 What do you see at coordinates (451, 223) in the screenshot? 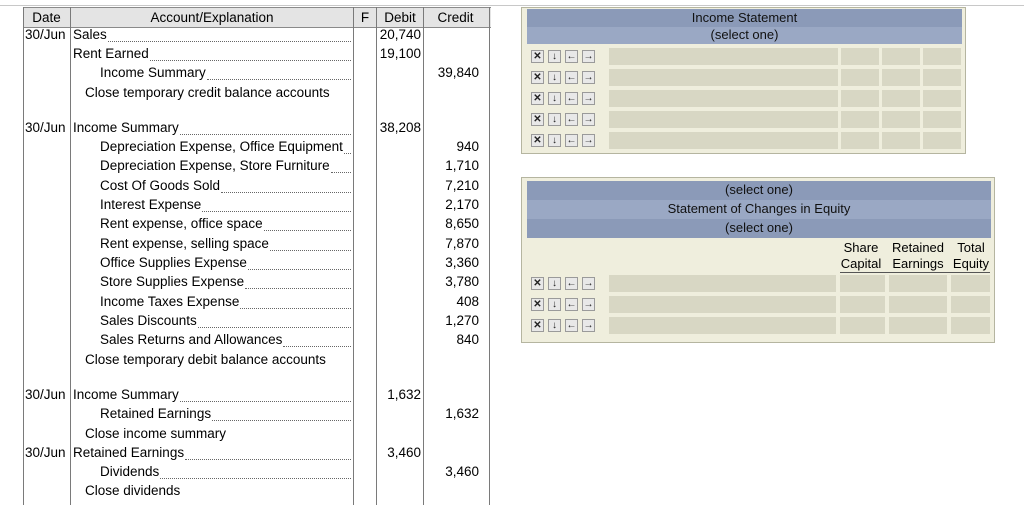
I see `row-credit: 8,650` at bounding box center [451, 223].